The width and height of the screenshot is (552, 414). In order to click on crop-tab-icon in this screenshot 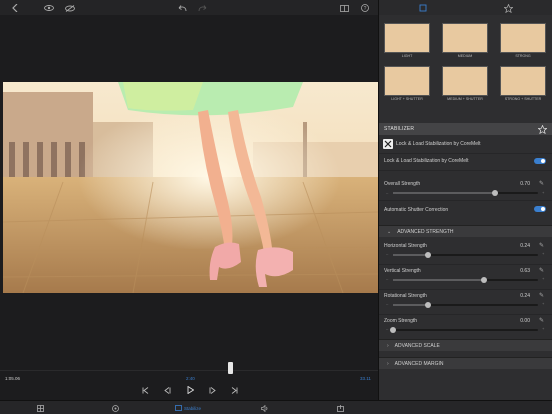, I will do `click(423, 8)`.